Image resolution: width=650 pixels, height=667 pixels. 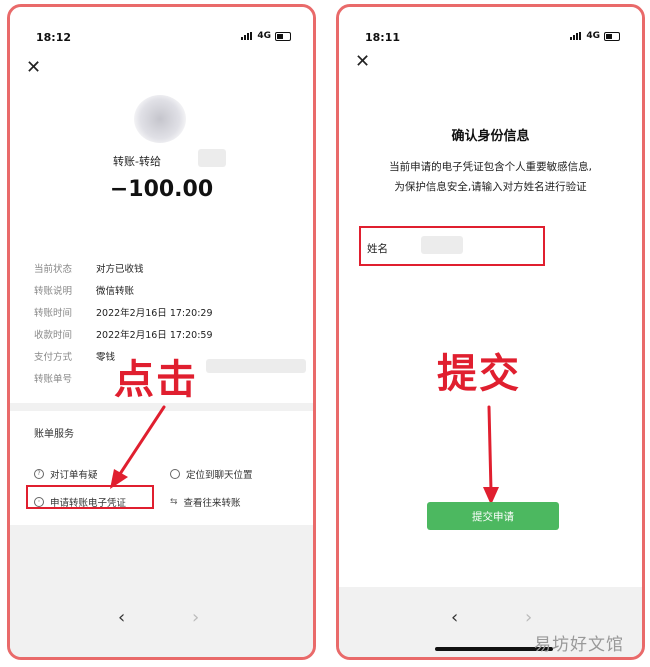 What do you see at coordinates (493, 516) in the screenshot?
I see `submit-application-button: 提交申请` at bounding box center [493, 516].